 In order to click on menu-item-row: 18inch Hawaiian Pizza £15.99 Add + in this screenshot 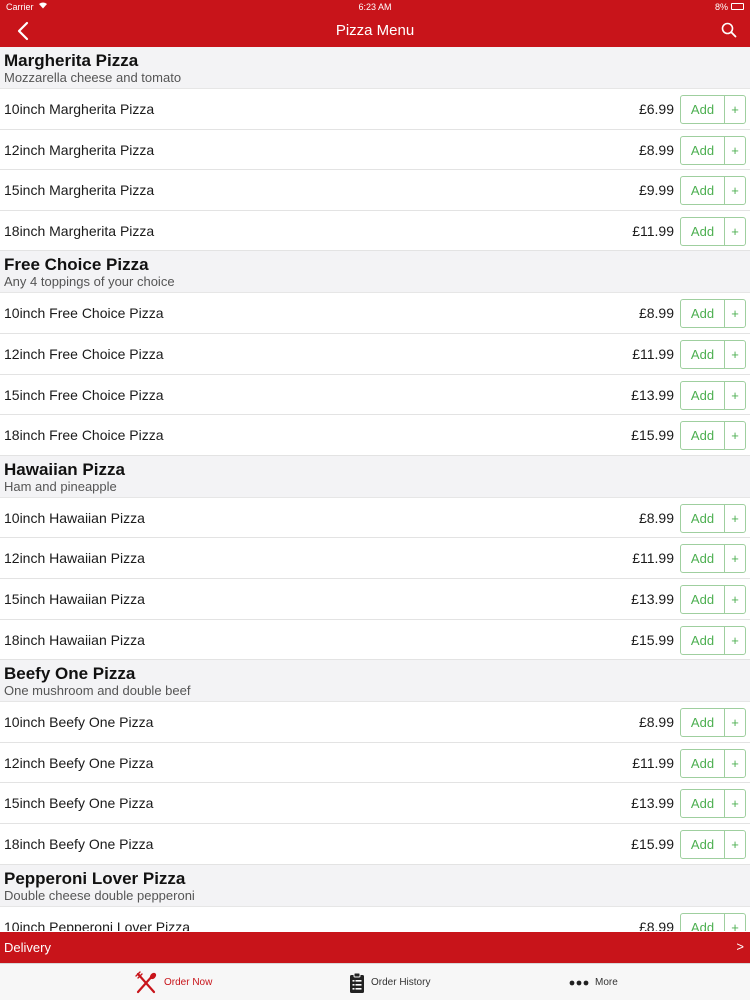, I will do `click(375, 640)`.